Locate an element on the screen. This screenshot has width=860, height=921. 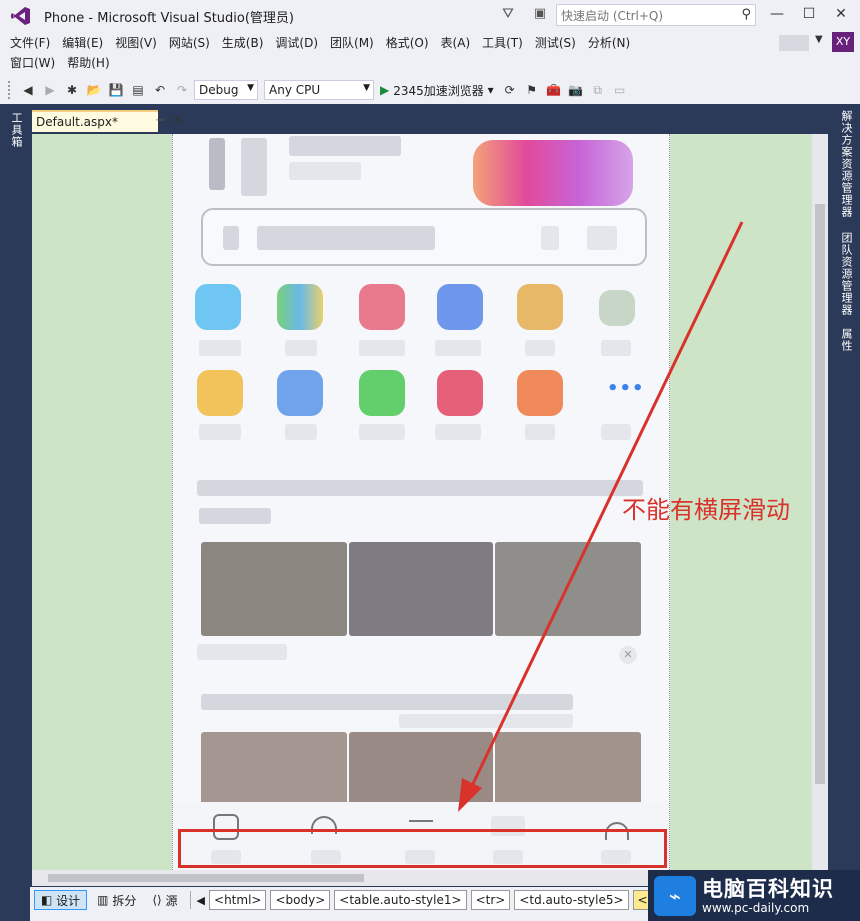
view-design-button: ◧ 设计 is located at coordinates (61, 900).